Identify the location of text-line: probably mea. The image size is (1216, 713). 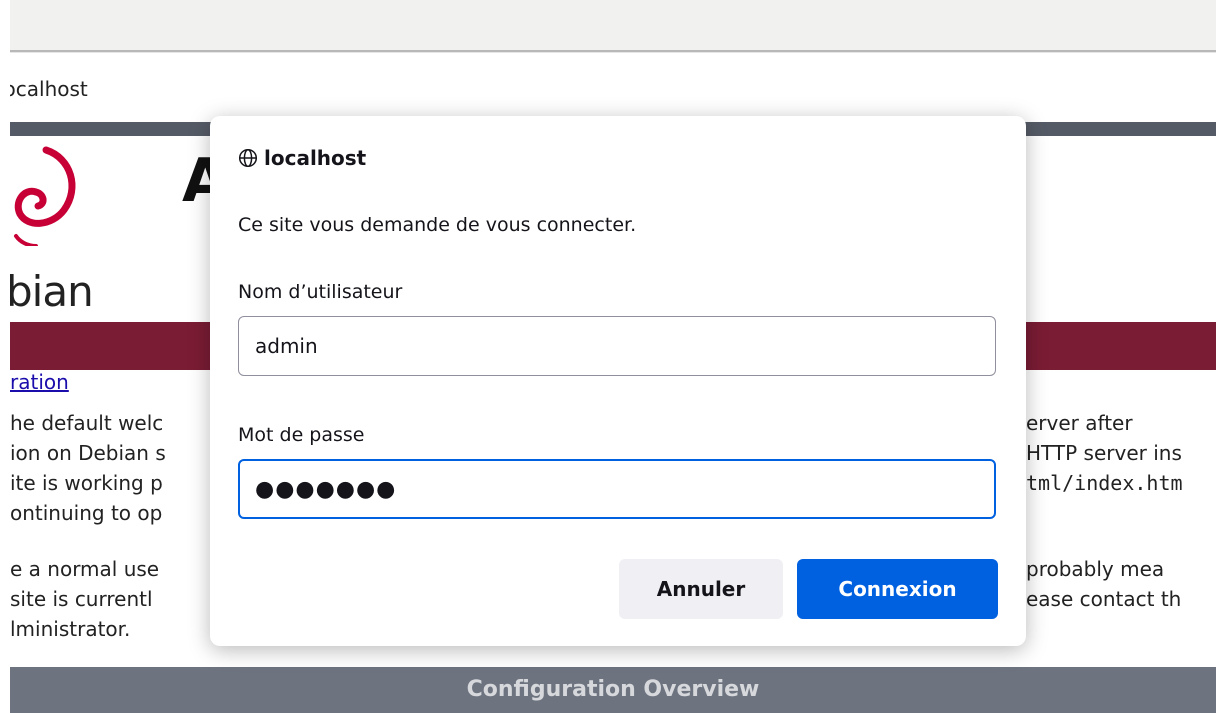
(1095, 569).